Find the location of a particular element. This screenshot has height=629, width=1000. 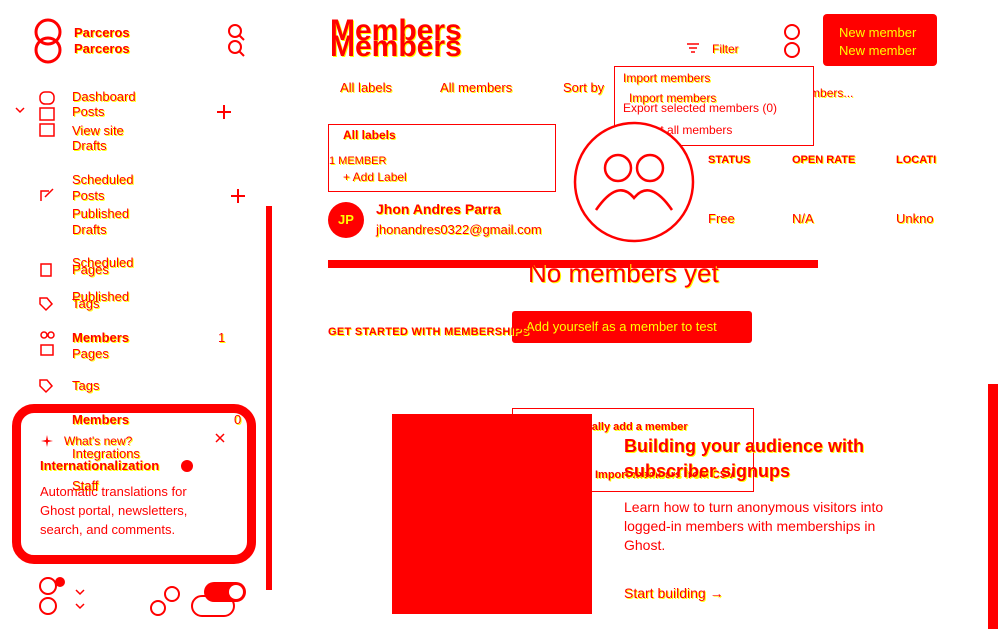

all-members-select: All members is located at coordinates (476, 87).